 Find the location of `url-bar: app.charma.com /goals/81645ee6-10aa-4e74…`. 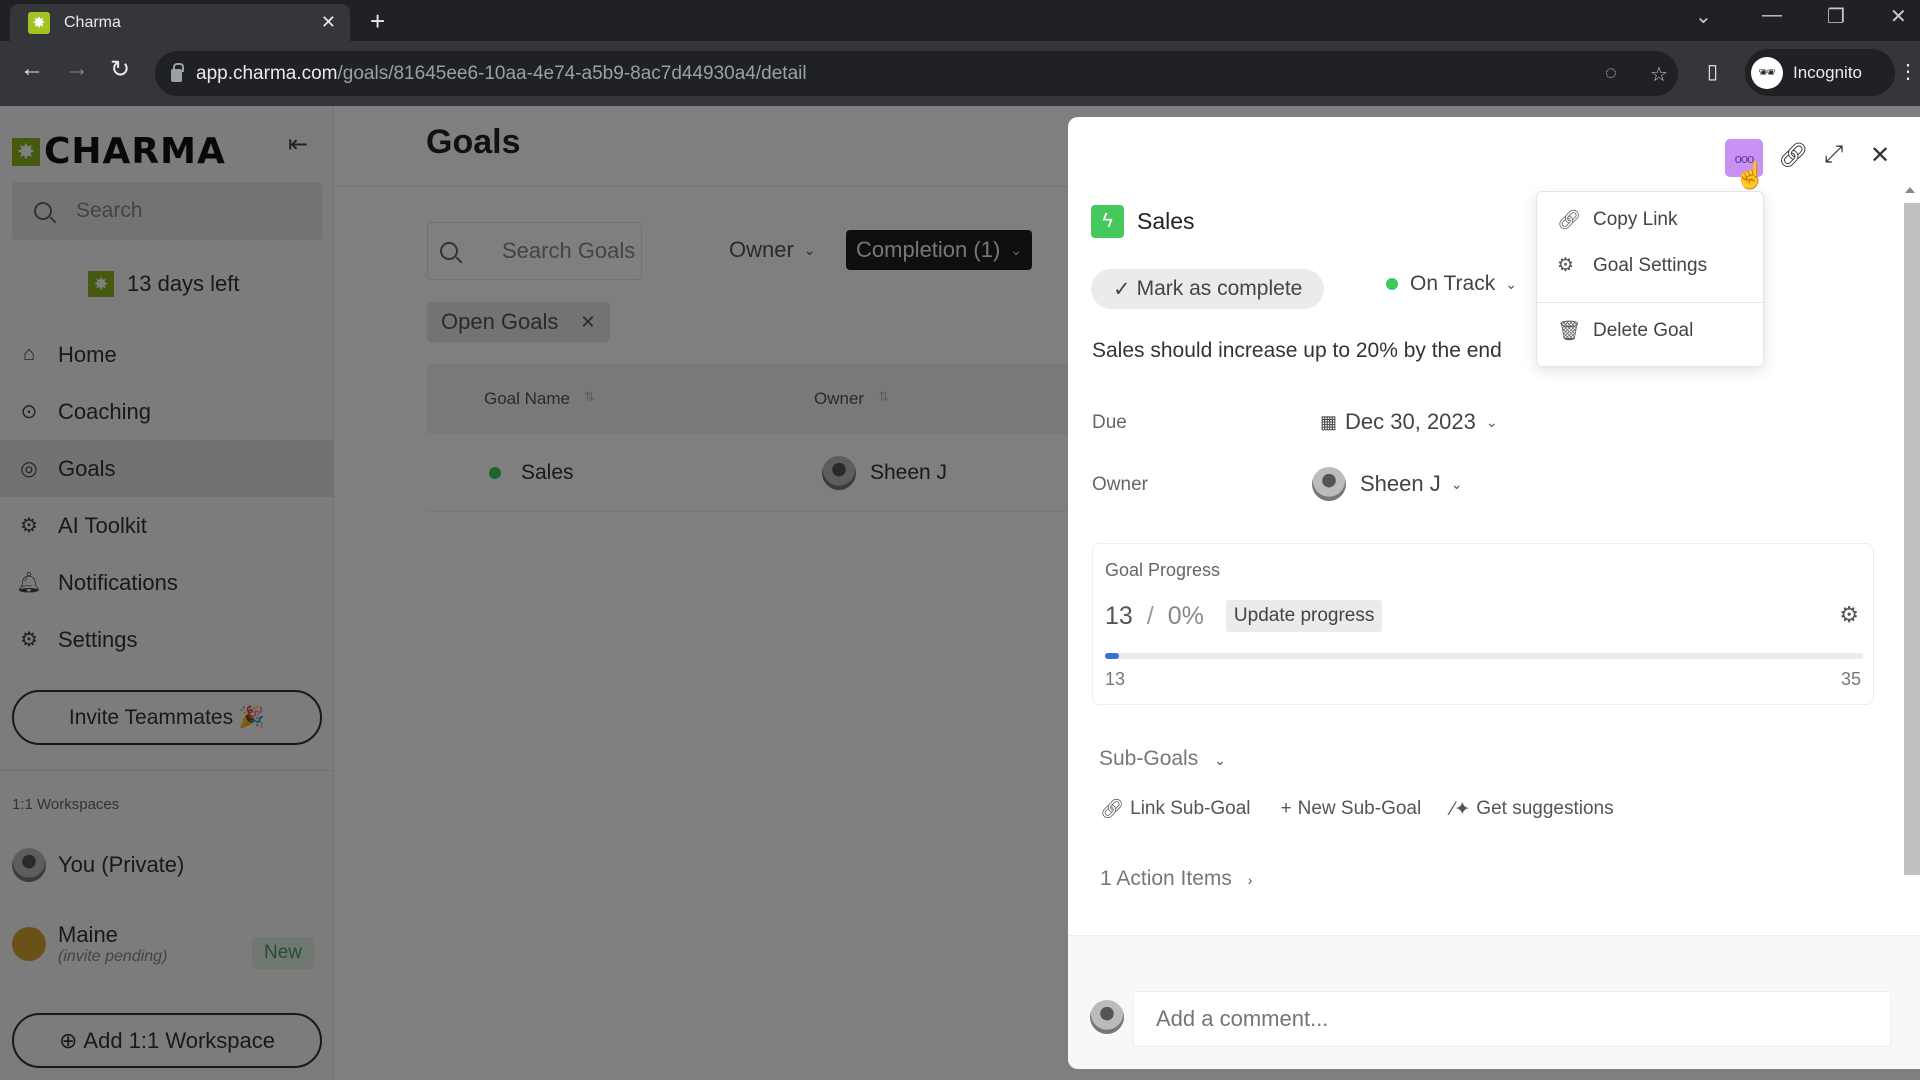

url-bar: app.charma.com /goals/81645ee6-10aa-4e74… is located at coordinates (916, 73).